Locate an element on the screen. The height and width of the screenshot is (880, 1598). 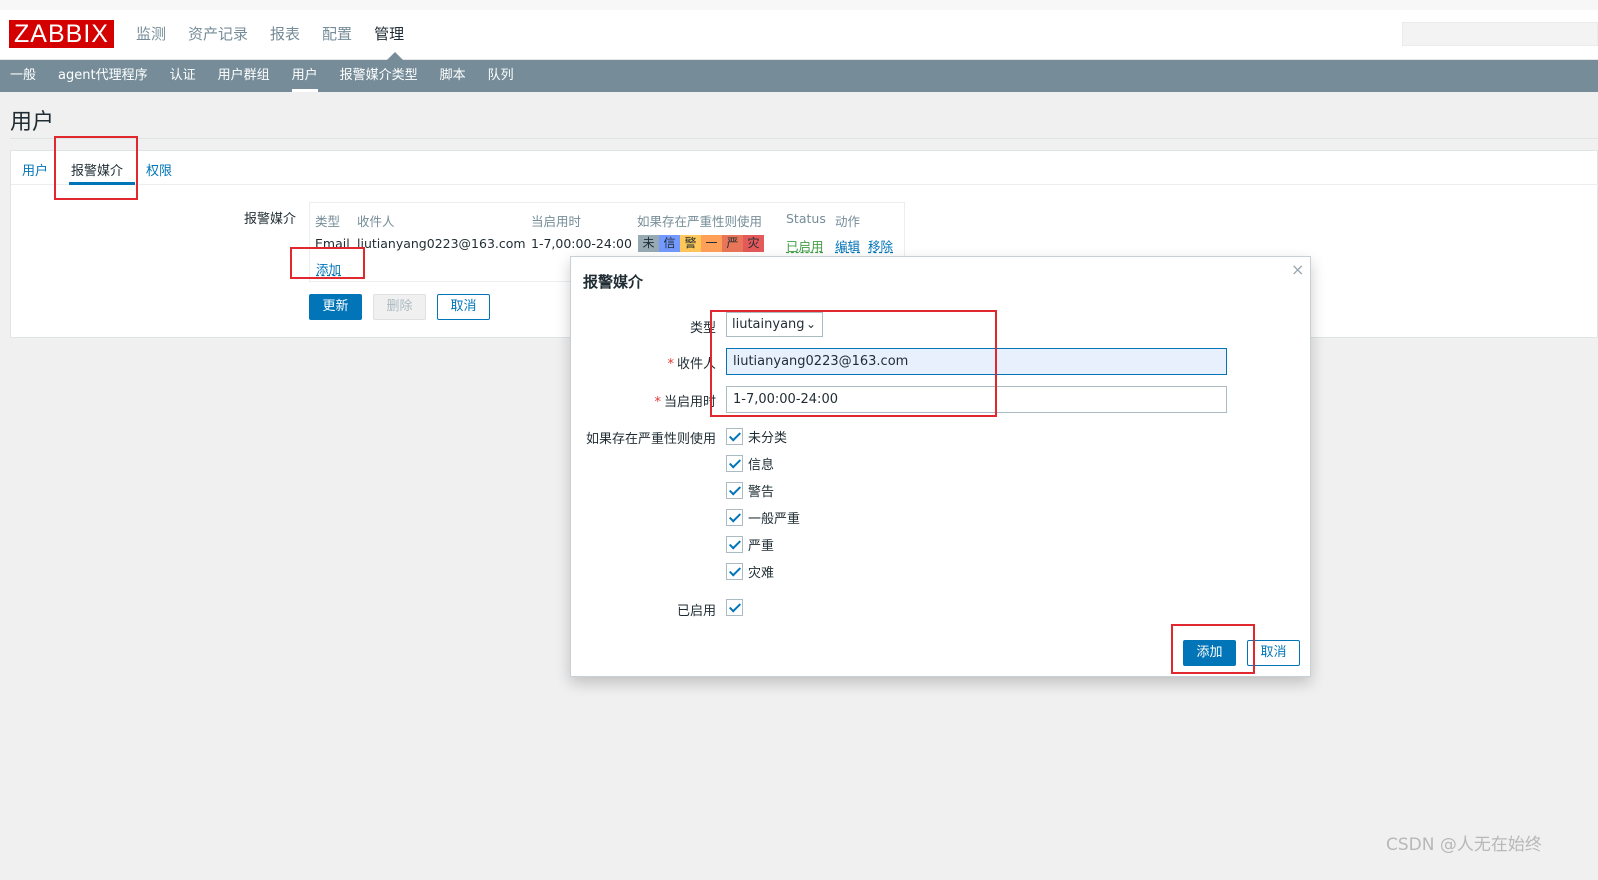
severity-badge: 警 is located at coordinates (690, 243).